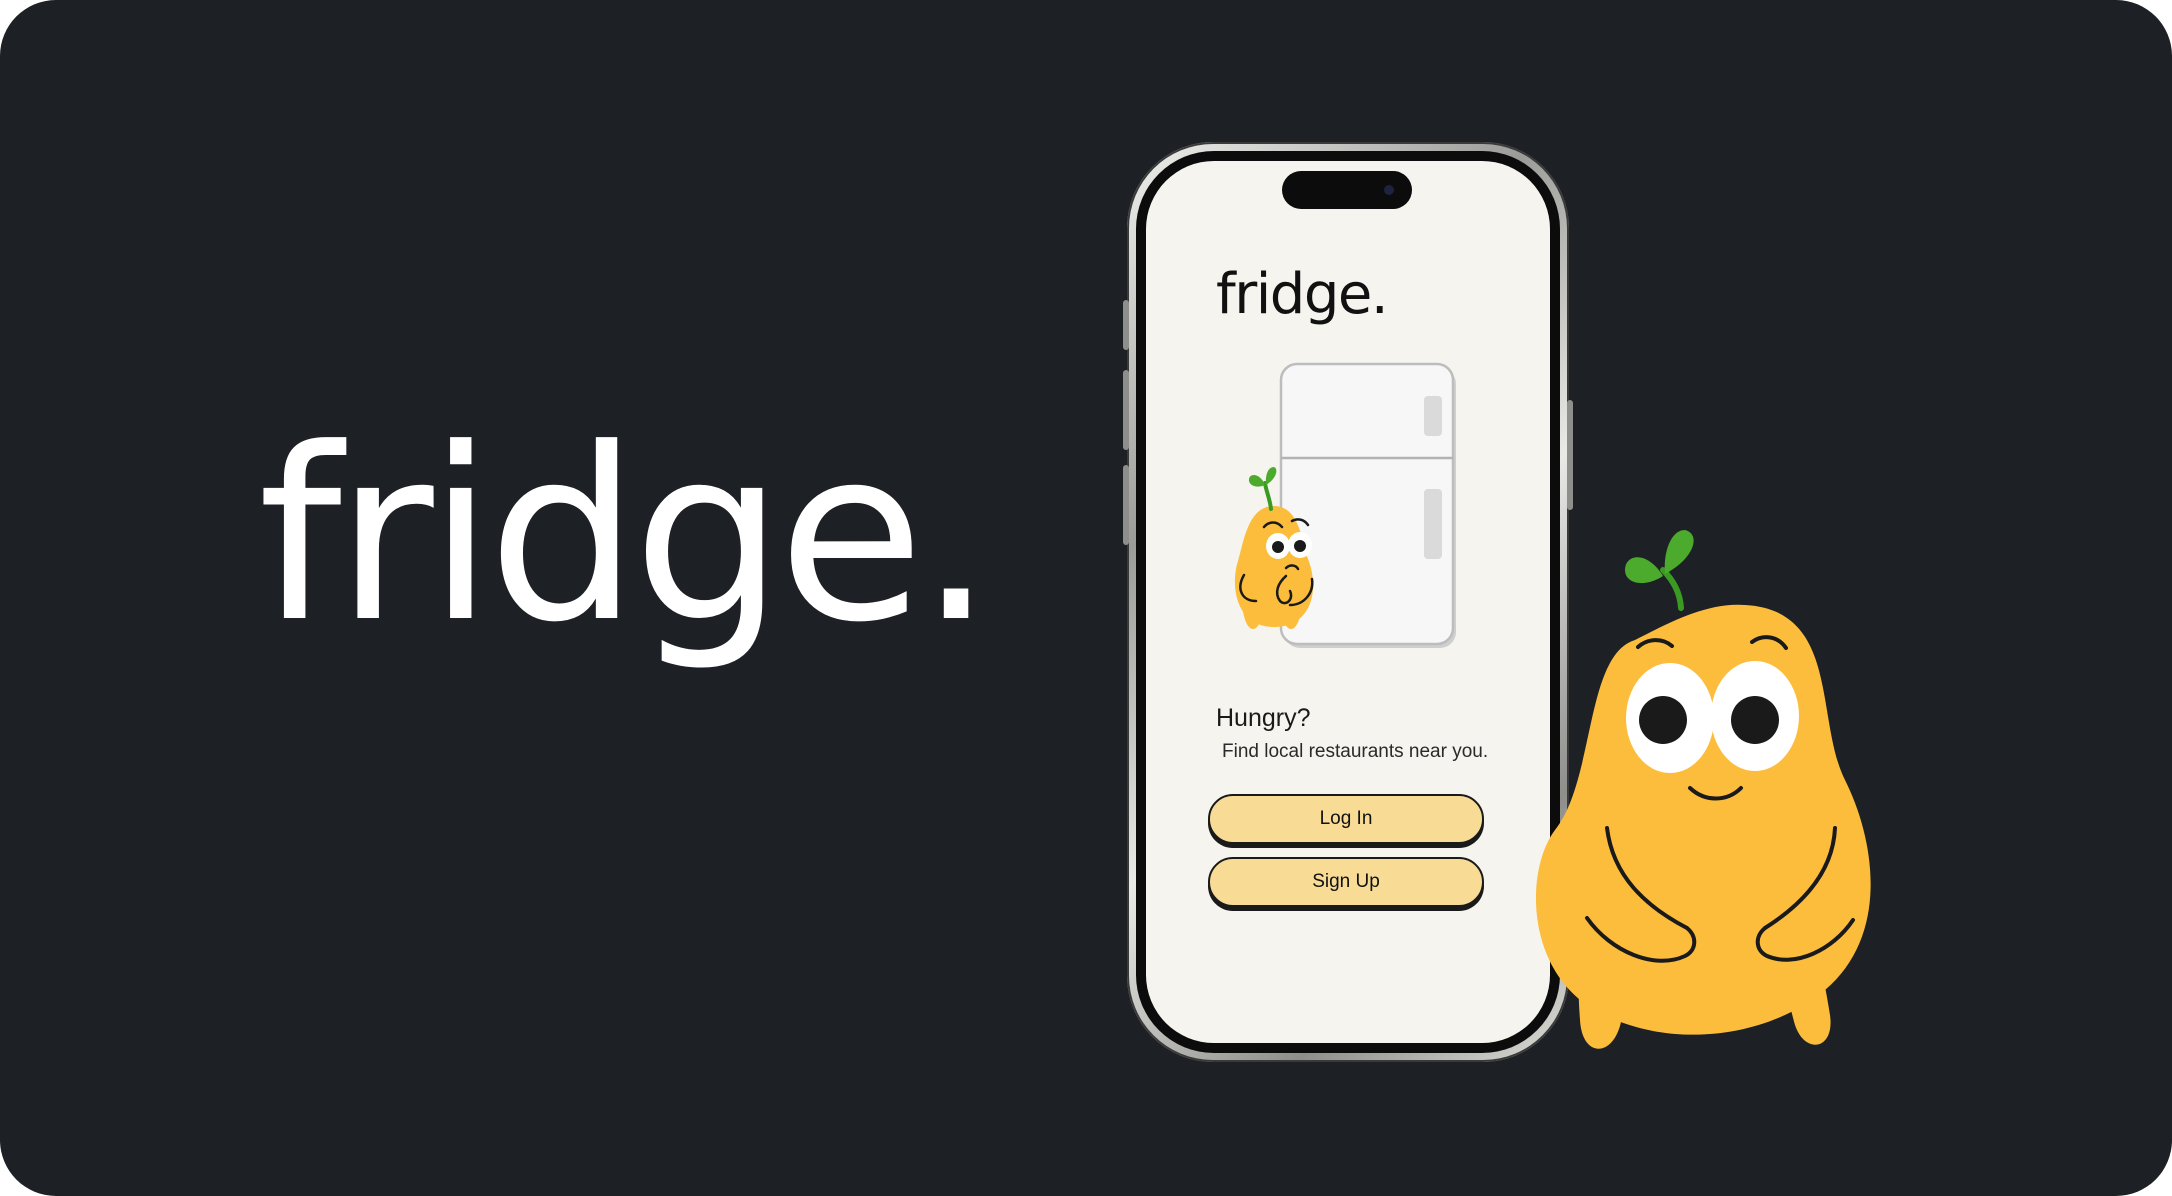 The height and width of the screenshot is (1196, 2172). I want to click on dynamic-island, so click(1347, 190).